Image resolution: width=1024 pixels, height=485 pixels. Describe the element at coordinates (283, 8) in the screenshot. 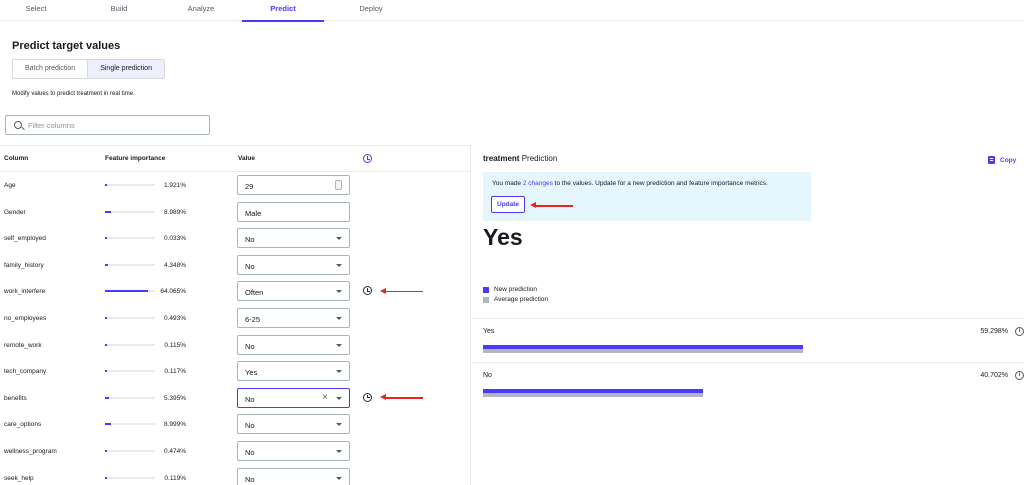

I see `tab-label: Predict` at that location.